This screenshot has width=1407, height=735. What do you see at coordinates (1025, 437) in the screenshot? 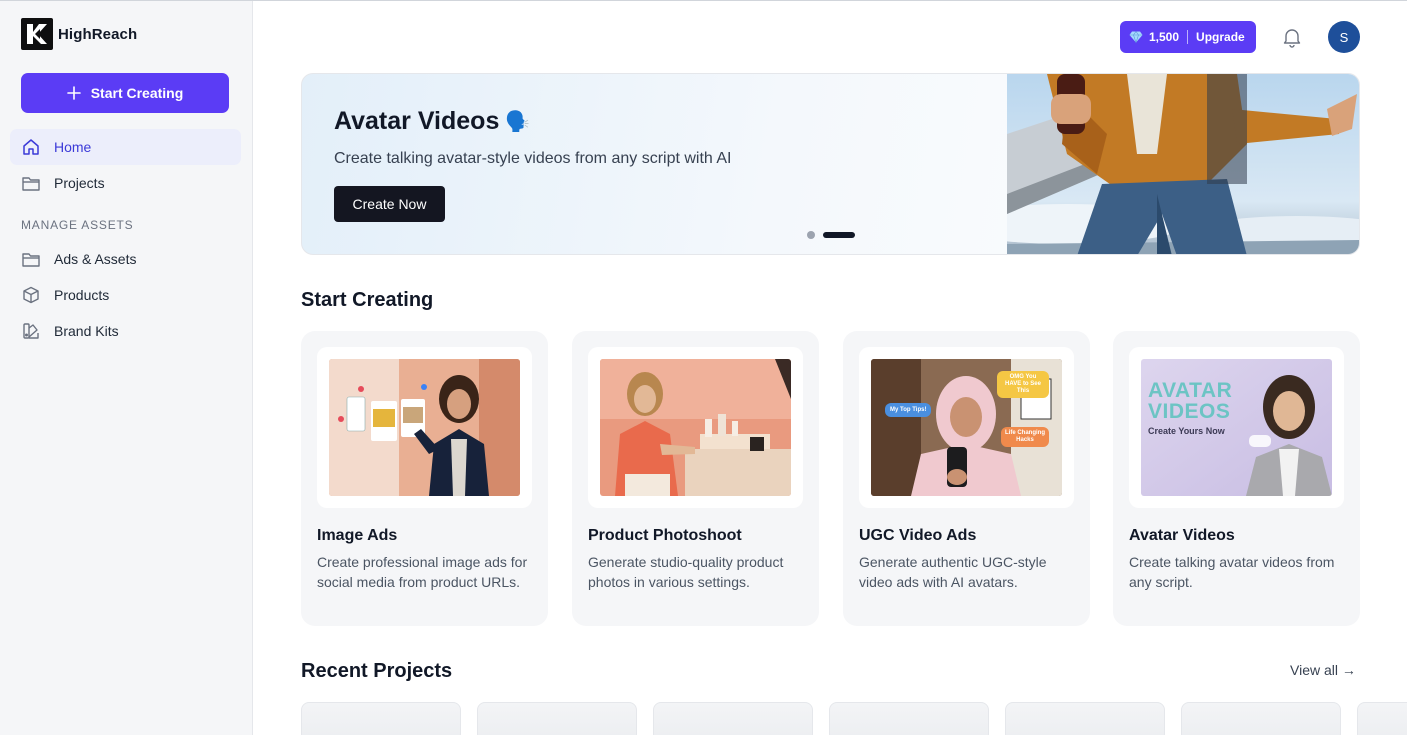
I see `ugc-bubble: Life Changing Hacks` at bounding box center [1025, 437].